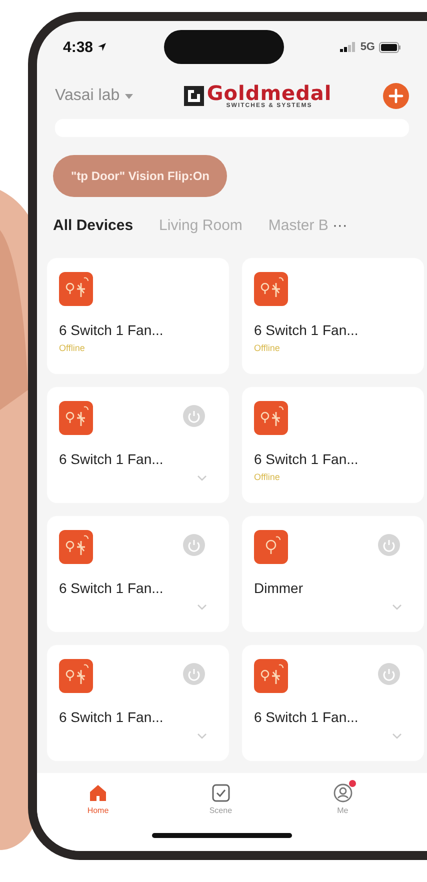 This screenshot has width=427, height=882. I want to click on status-time: 4:38, so click(78, 47).